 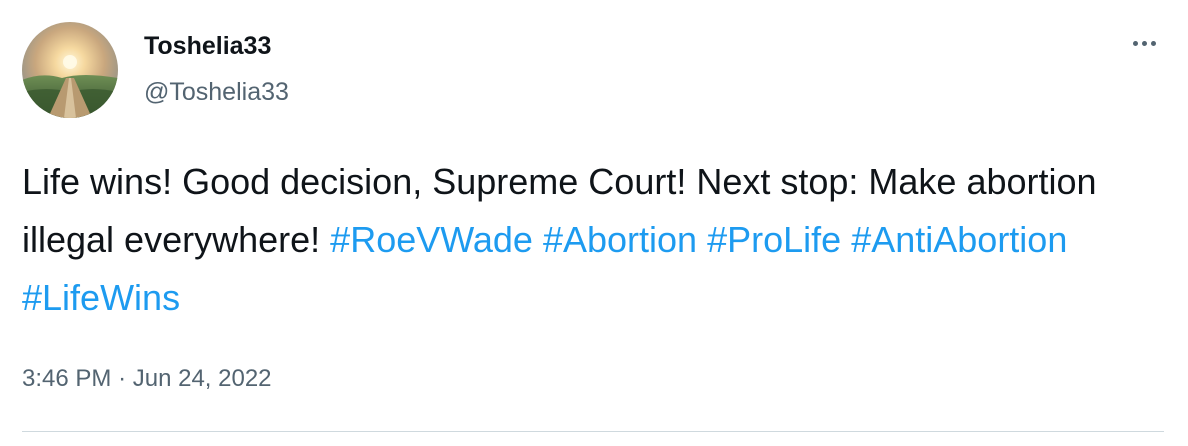 I want to click on tweet-timestamp: 3:46 PM · Jun 24, 2022, so click(x=147, y=379).